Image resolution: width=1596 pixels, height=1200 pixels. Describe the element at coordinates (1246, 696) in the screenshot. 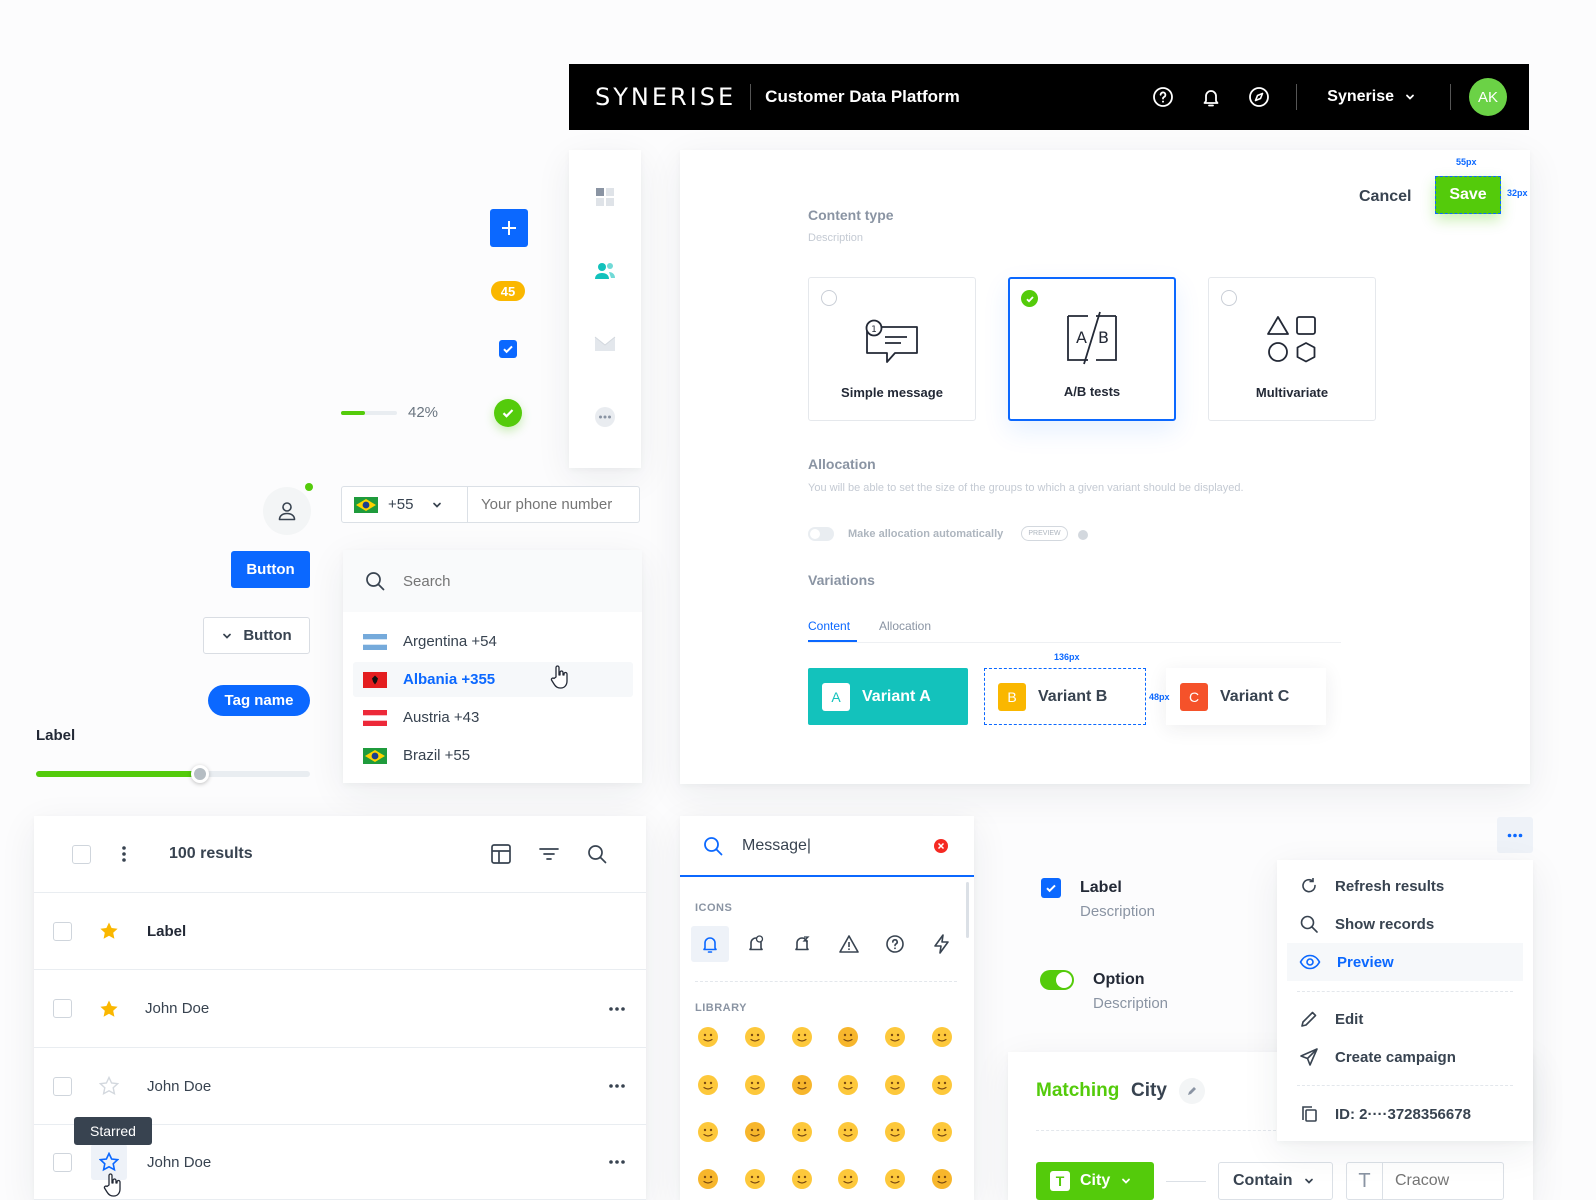

I see `variant-c: C Variant C` at that location.